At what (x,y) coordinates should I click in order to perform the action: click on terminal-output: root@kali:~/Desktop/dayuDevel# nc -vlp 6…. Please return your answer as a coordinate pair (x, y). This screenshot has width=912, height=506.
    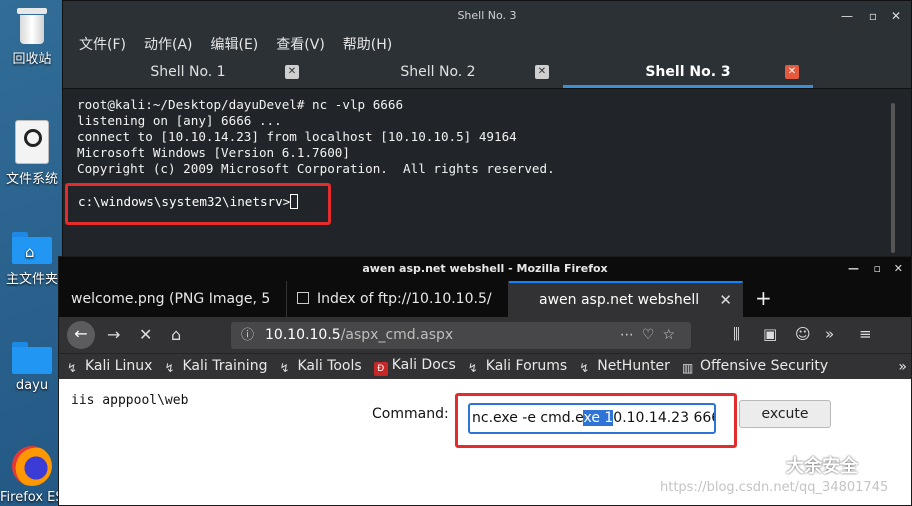
    Looking at the image, I should click on (316, 137).